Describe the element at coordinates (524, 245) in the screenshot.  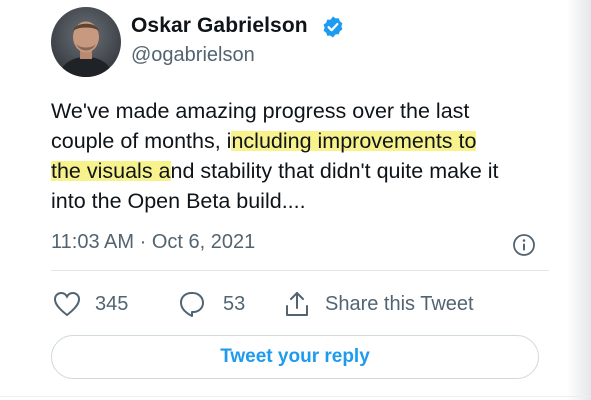
I see `info-icon` at that location.